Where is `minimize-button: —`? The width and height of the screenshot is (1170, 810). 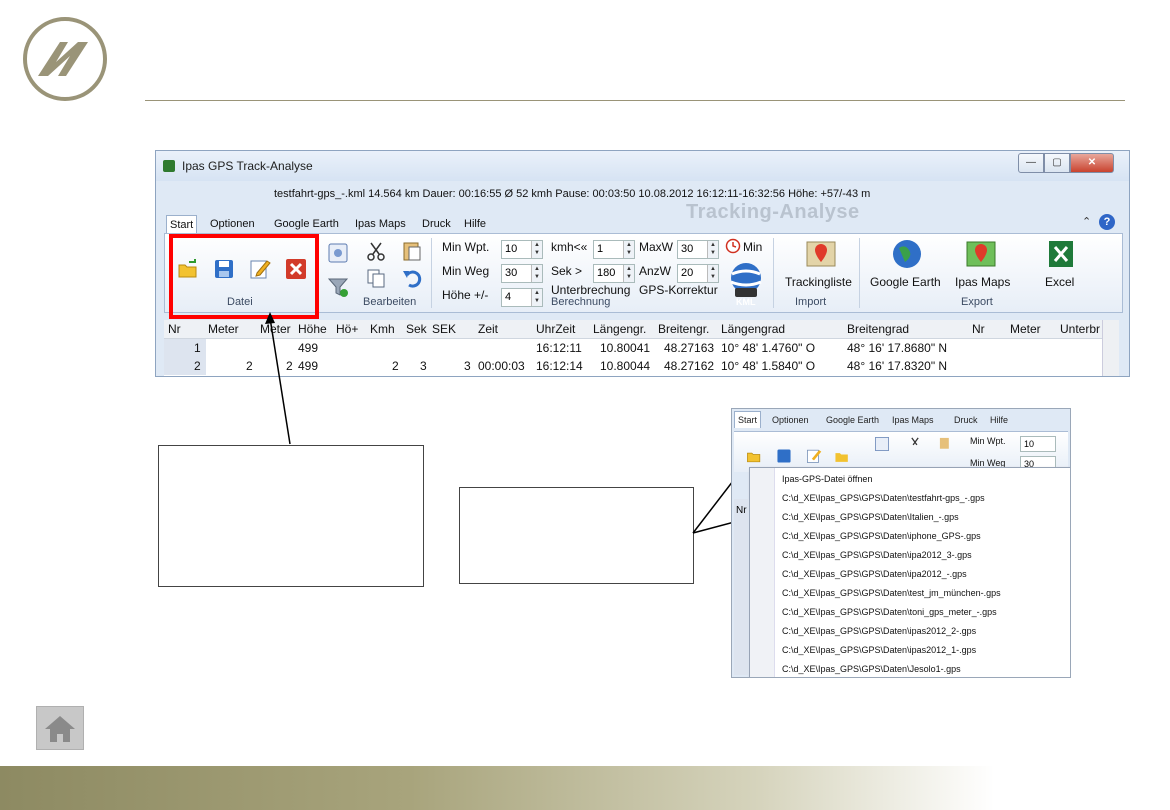
minimize-button: — is located at coordinates (1031, 163).